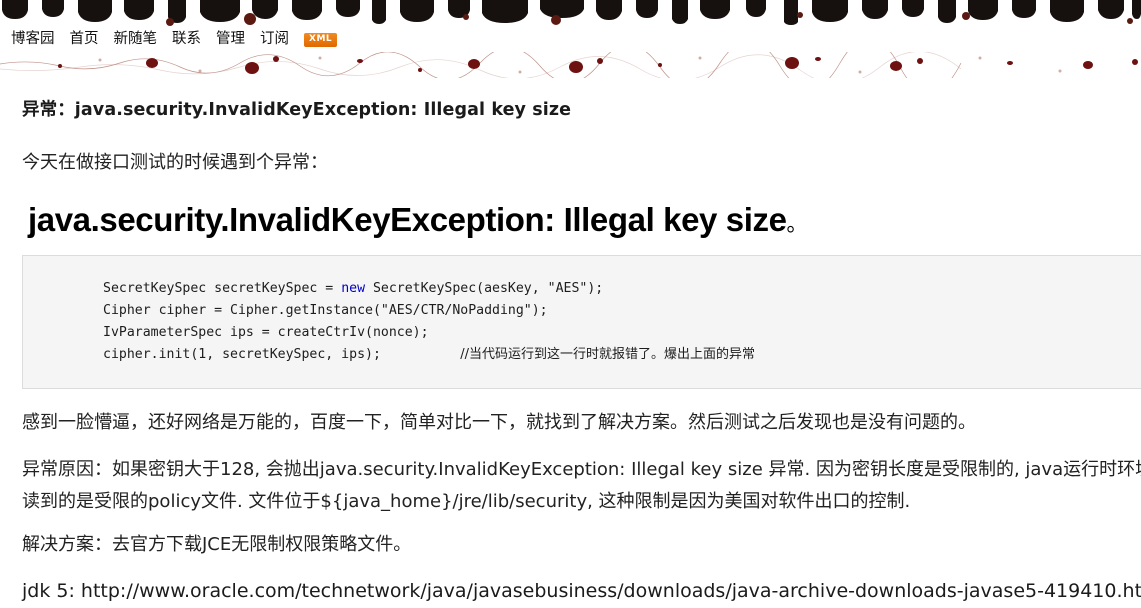 The height and width of the screenshot is (608, 1141). Describe the element at coordinates (569, 65) in the screenshot. I see `ink-splatter-band-icon` at that location.